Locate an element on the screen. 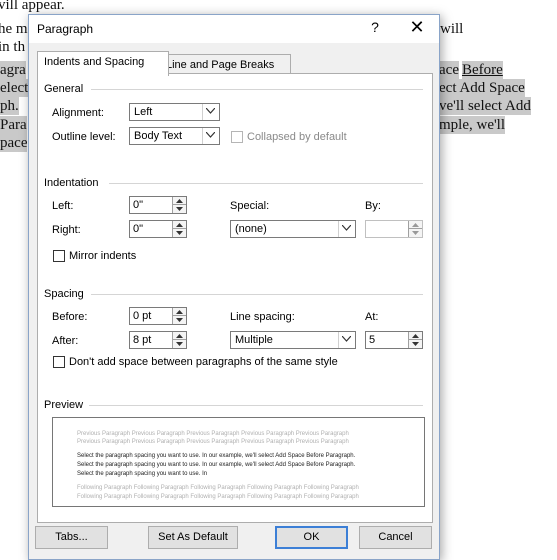 This screenshot has height=560, width=557. section-indentation-heading: Indentation is located at coordinates (71, 183).